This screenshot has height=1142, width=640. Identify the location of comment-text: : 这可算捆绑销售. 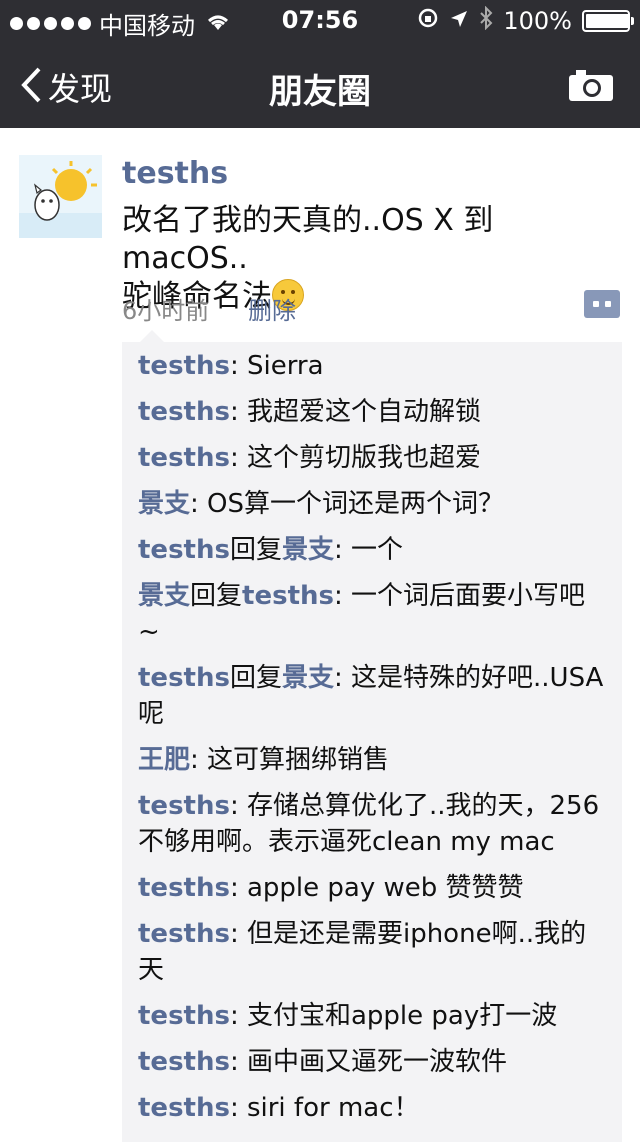
(290, 760).